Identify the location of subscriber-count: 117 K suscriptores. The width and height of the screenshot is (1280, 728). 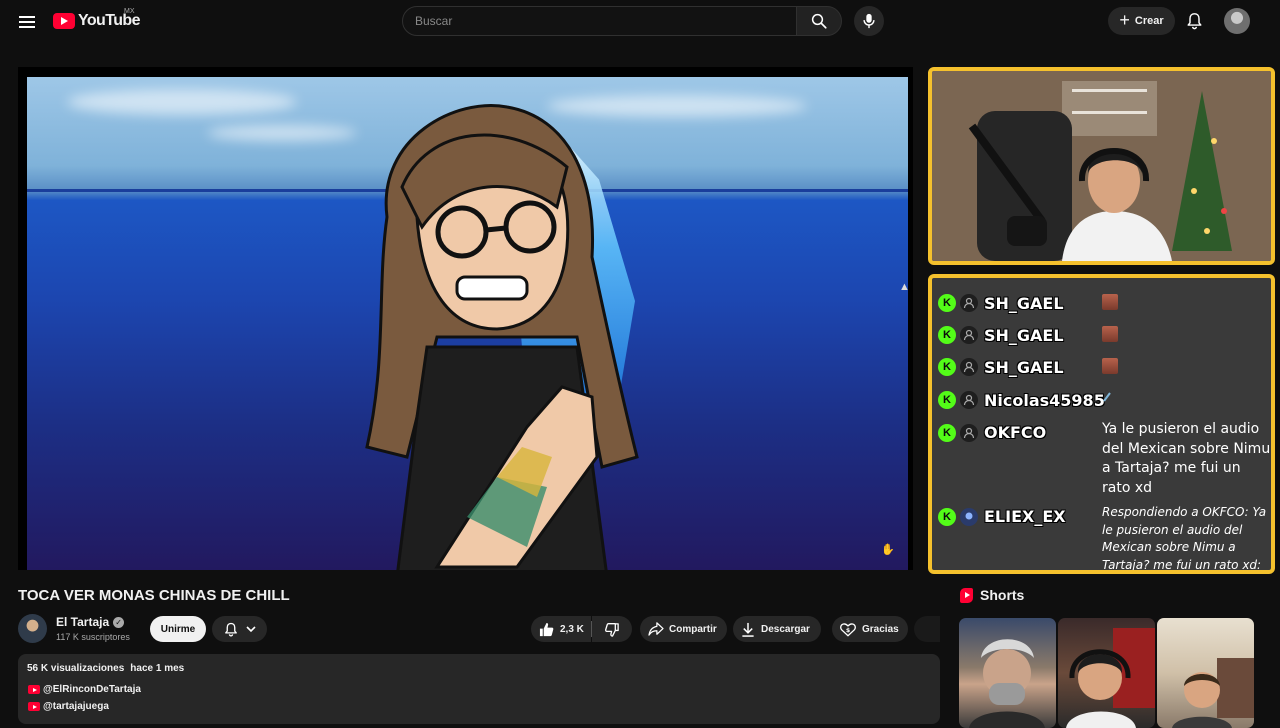
(93, 637).